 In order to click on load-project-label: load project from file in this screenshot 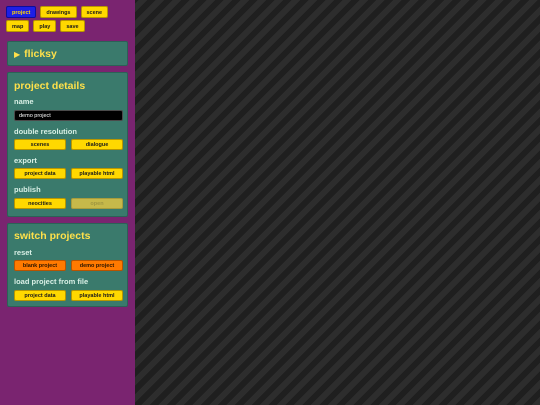, I will do `click(51, 281)`.